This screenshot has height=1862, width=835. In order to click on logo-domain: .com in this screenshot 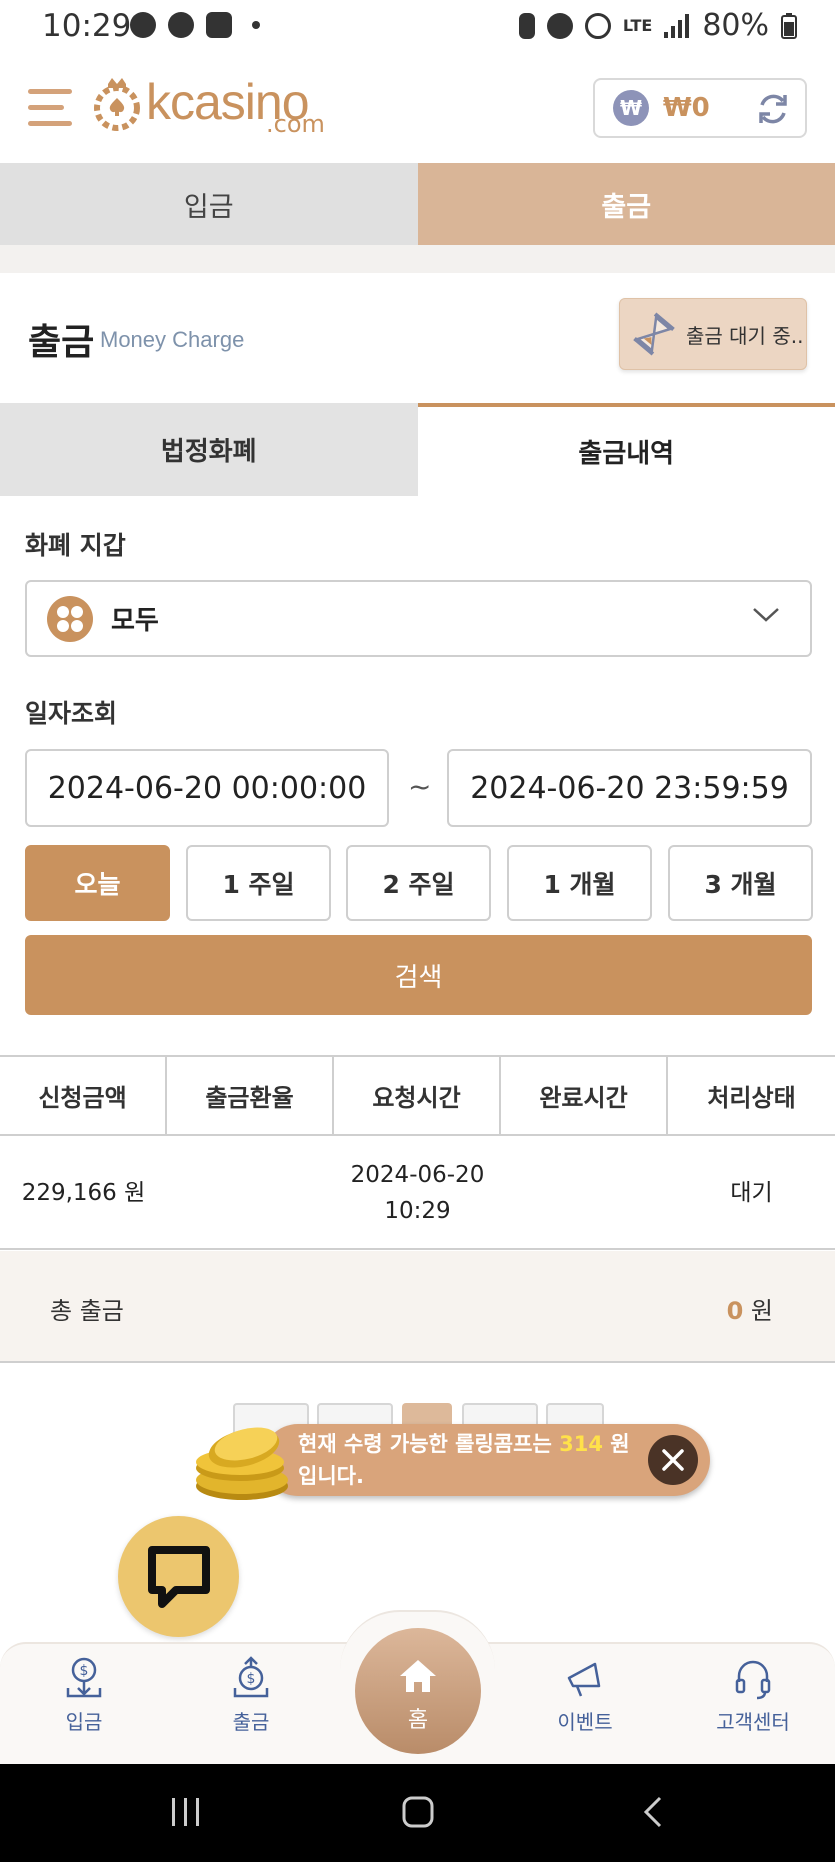, I will do `click(295, 124)`.